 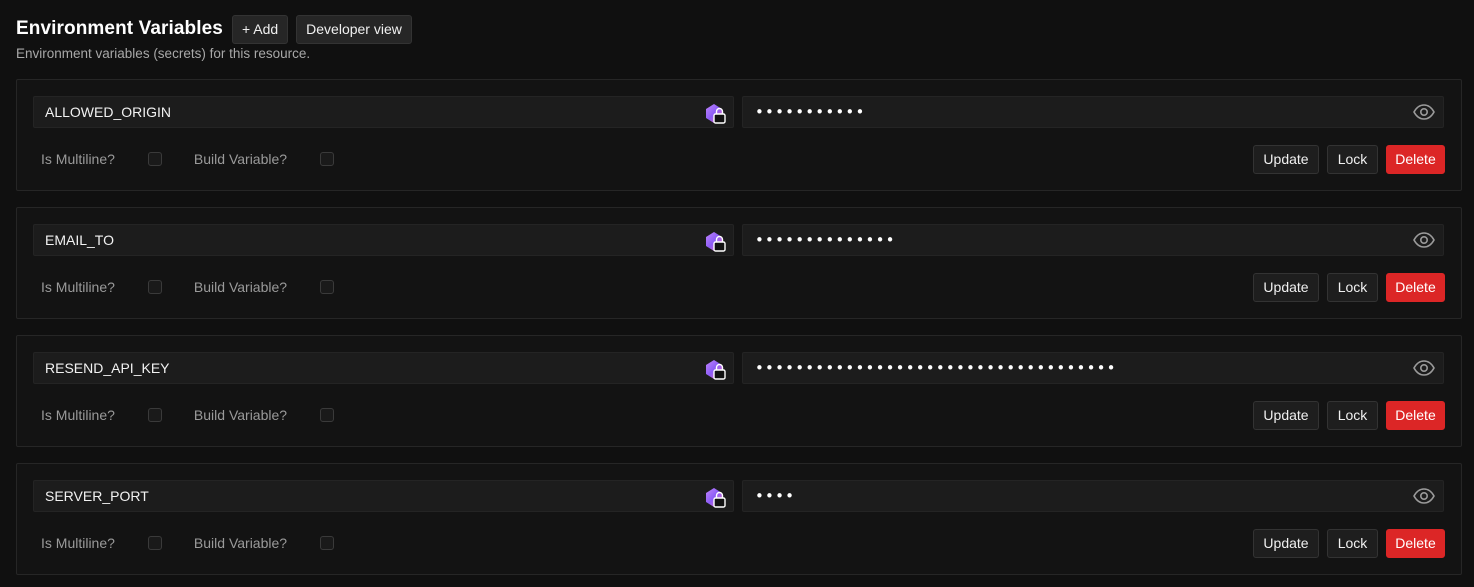 What do you see at coordinates (260, 29) in the screenshot?
I see `add-variable-button: + Add` at bounding box center [260, 29].